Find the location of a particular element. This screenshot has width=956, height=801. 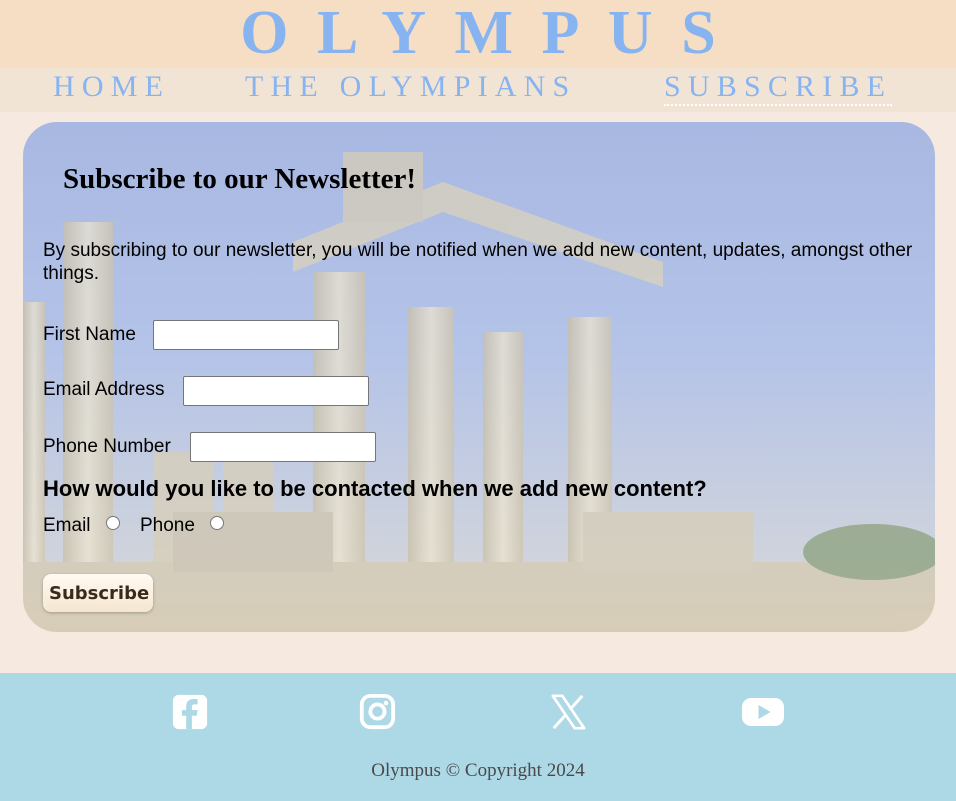

contact-email-radio is located at coordinates (113, 523).